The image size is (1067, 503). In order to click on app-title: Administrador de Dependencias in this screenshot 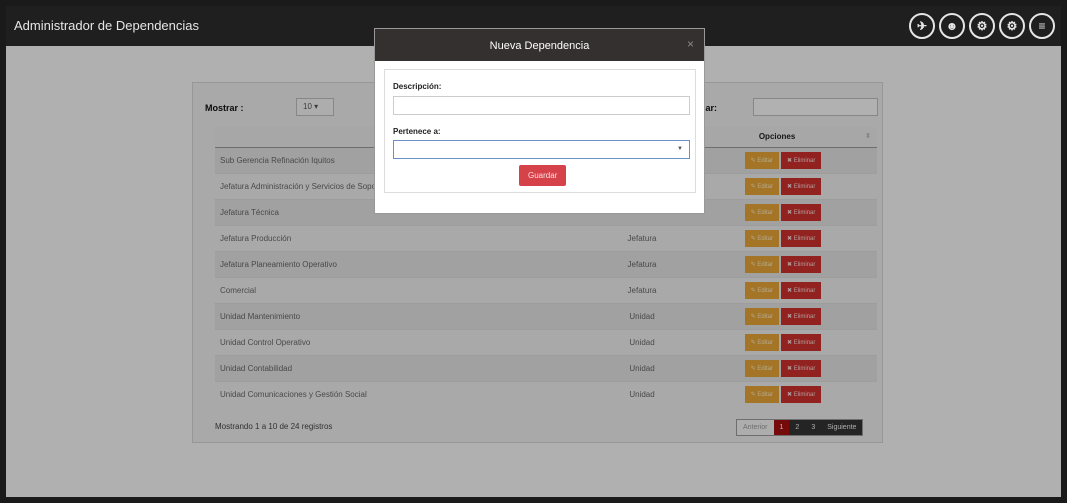, I will do `click(106, 25)`.